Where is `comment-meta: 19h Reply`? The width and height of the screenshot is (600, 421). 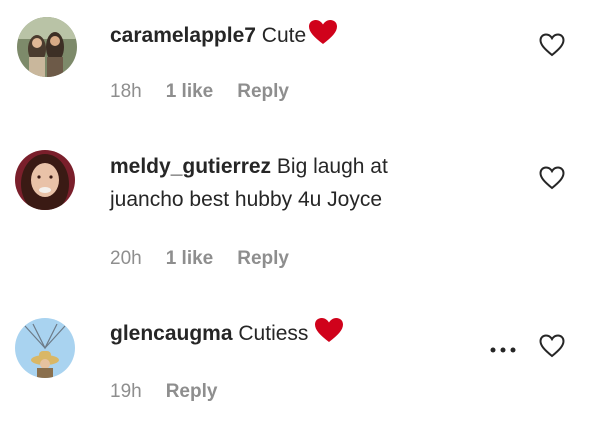
comment-meta: 19h Reply is located at coordinates (175, 392).